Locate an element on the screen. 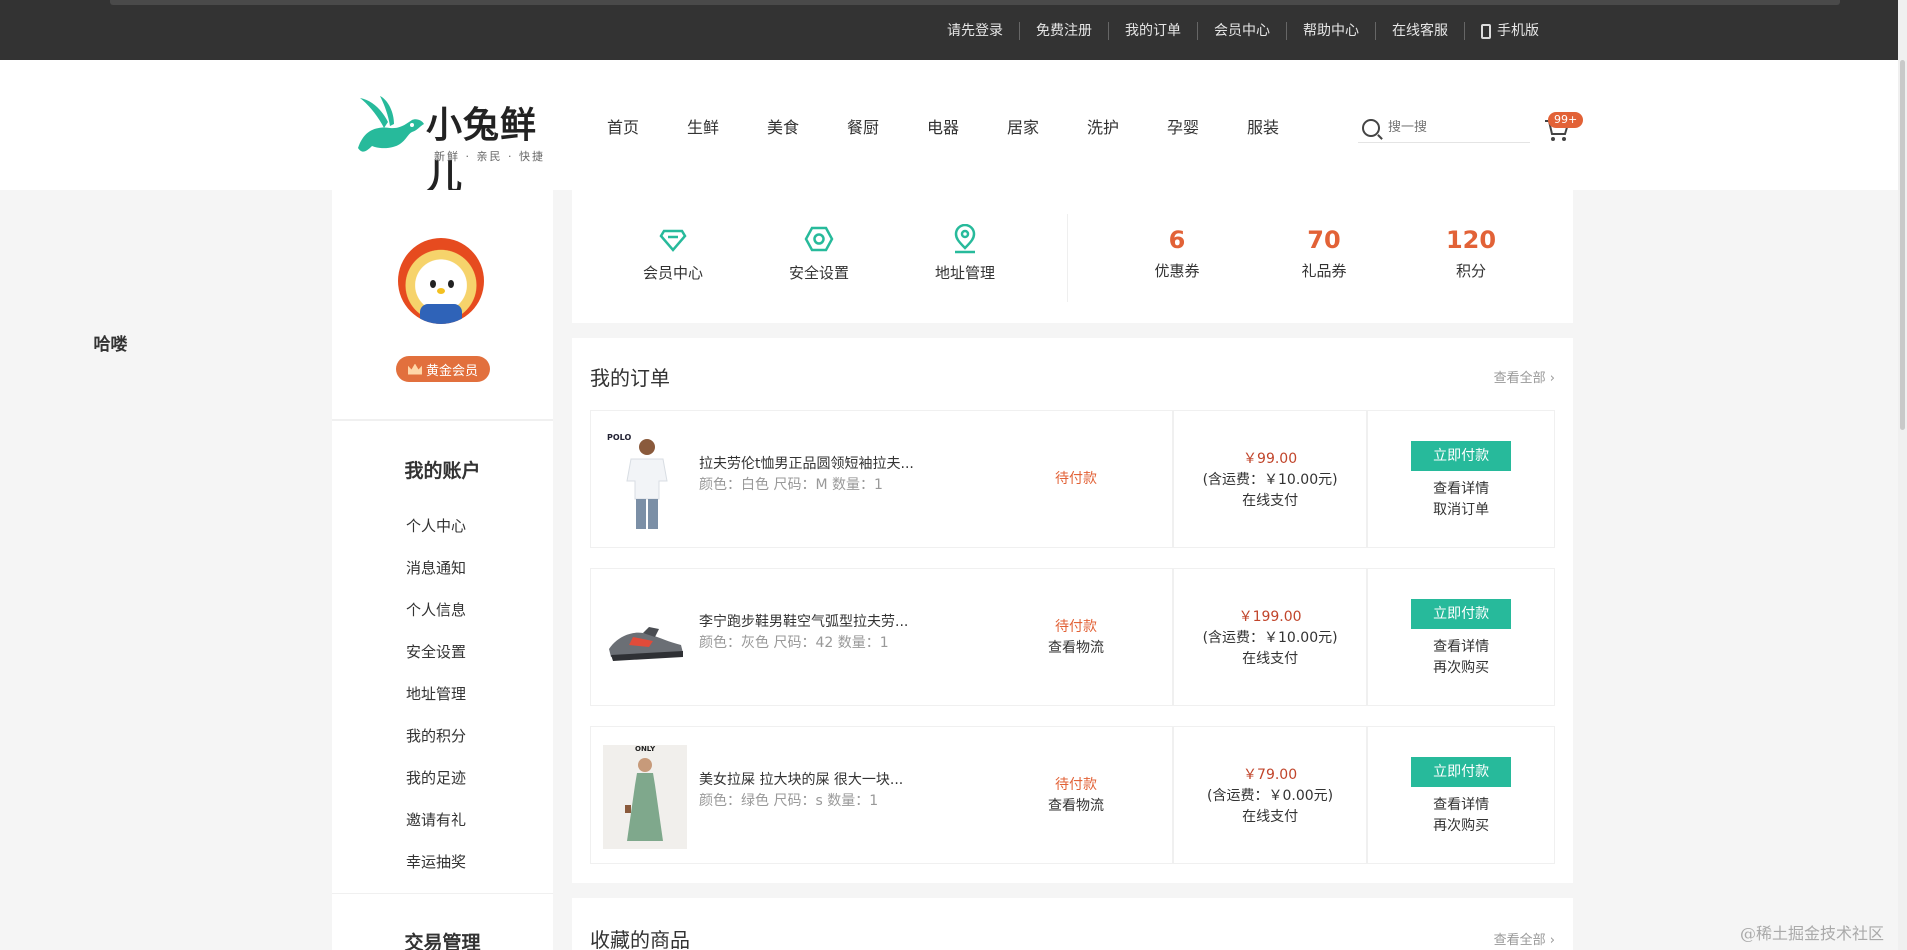 This screenshot has width=1907, height=950. location-icon is located at coordinates (965, 238).